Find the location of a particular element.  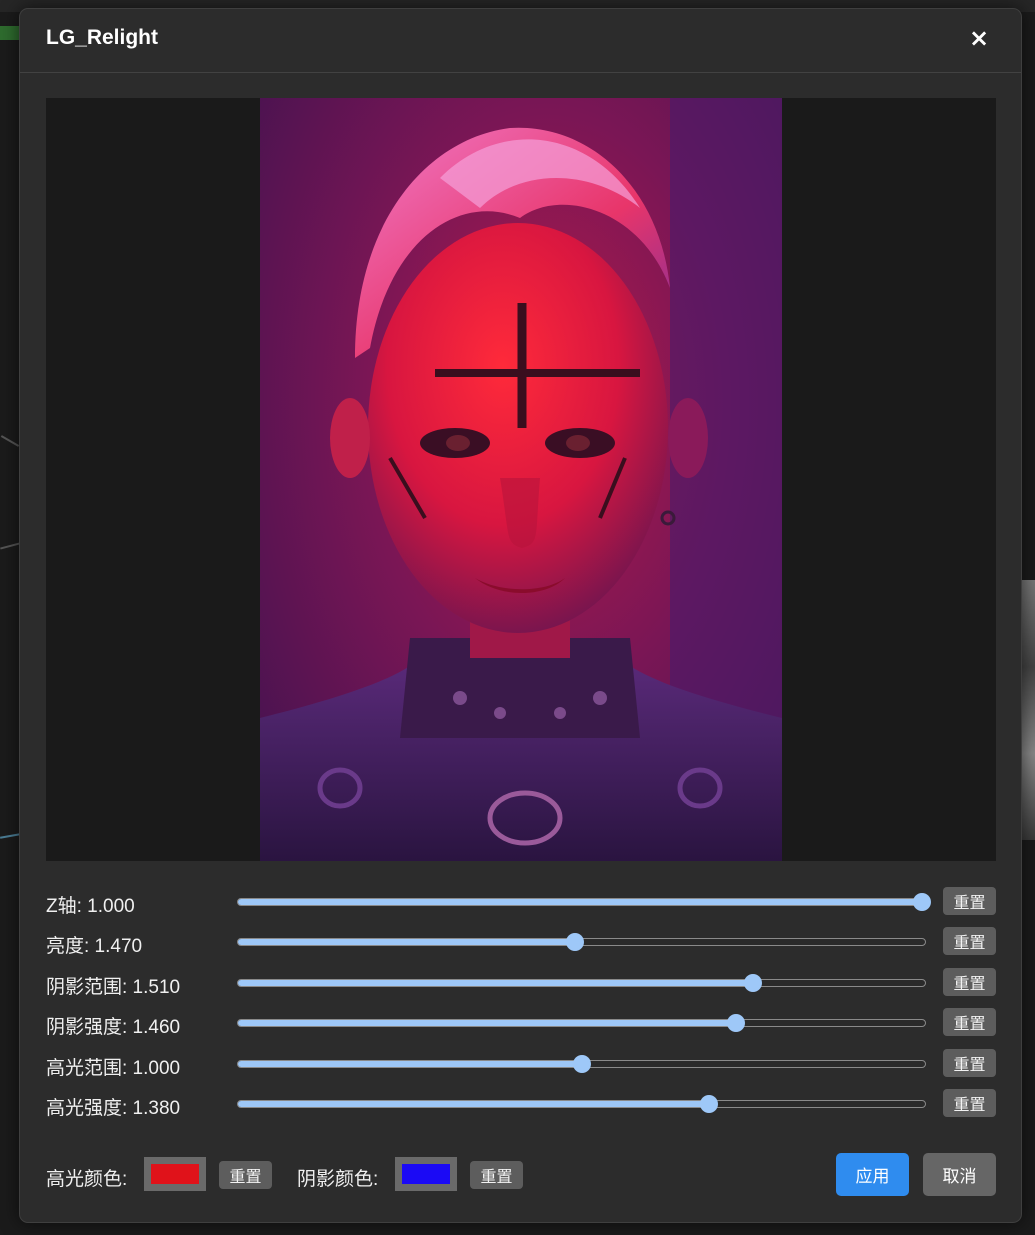

apply-button: 应用 is located at coordinates (872, 1174).